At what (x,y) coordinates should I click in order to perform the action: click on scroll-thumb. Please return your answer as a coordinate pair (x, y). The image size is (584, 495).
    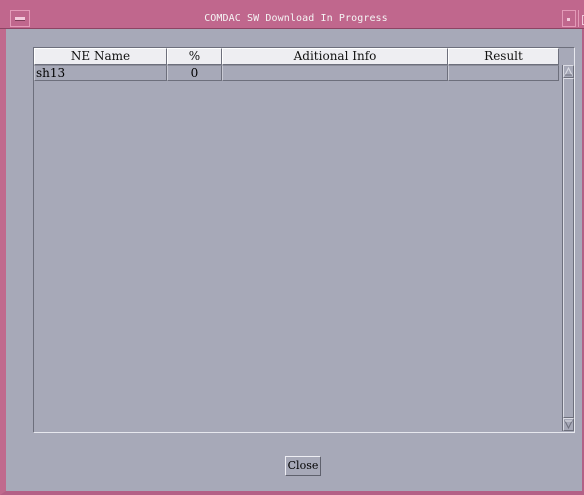
    Looking at the image, I should click on (568, 248).